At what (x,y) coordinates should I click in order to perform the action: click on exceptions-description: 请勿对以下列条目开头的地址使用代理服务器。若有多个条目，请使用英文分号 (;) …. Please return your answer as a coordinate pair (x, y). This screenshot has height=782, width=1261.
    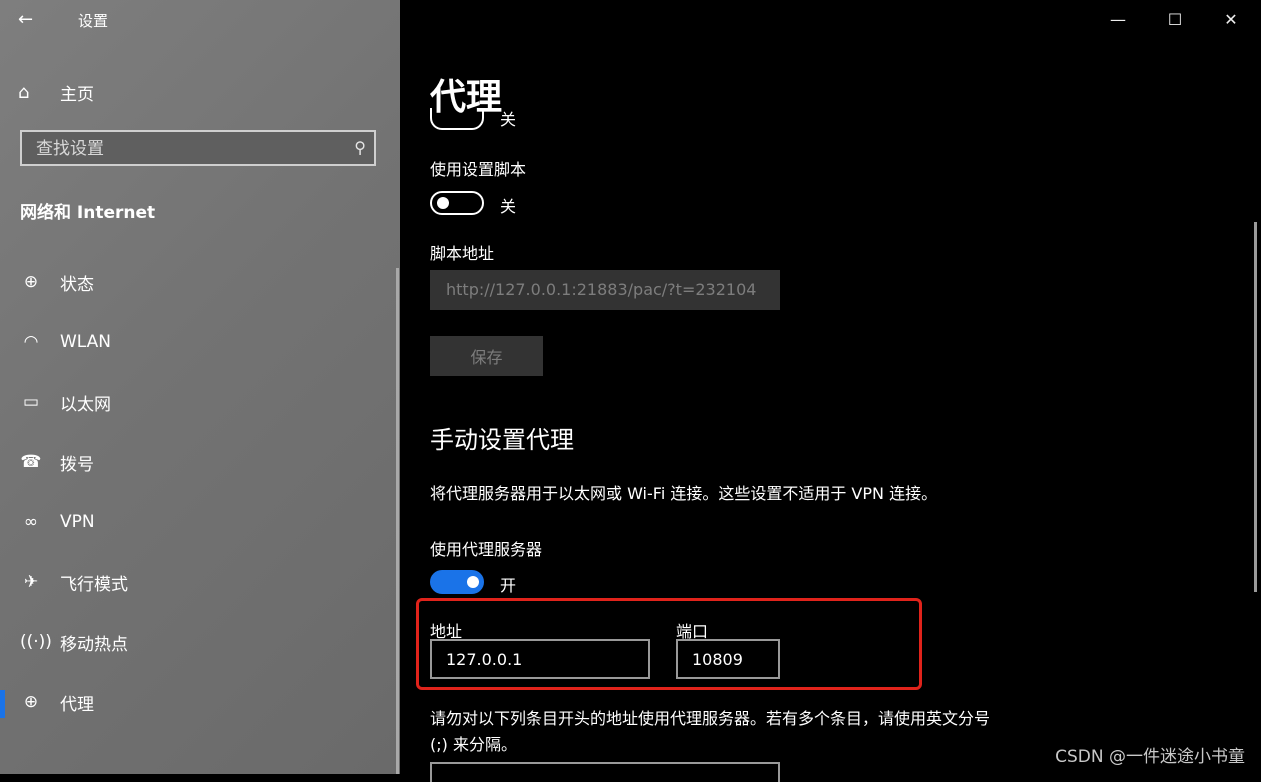
    Looking at the image, I should click on (710, 731).